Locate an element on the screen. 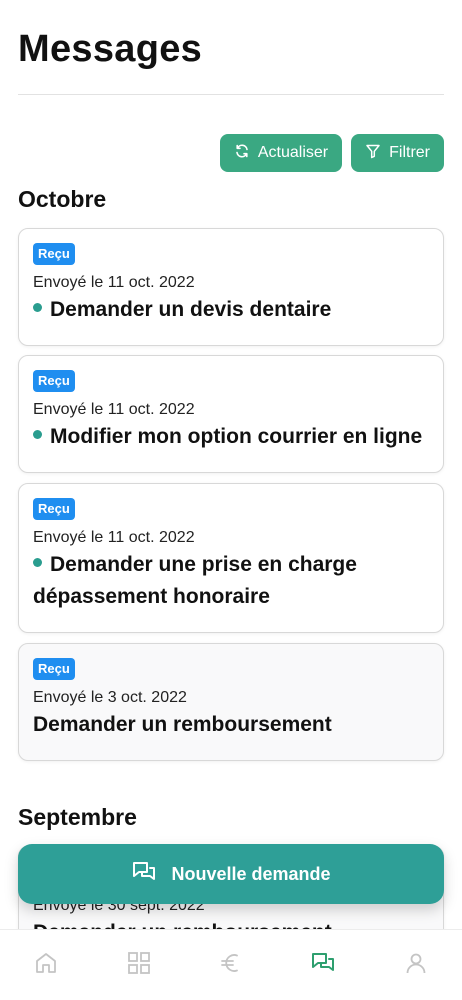  refresh-button: Actualiser is located at coordinates (281, 153).